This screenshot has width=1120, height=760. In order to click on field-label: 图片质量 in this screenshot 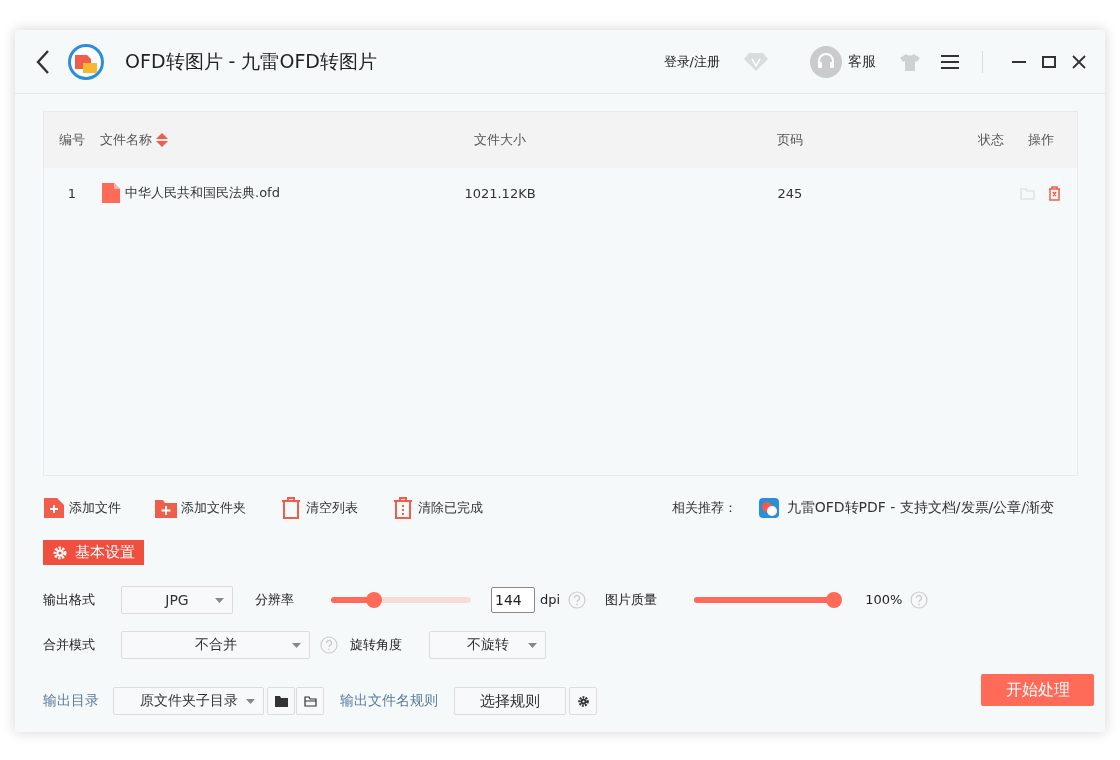, I will do `click(632, 599)`.